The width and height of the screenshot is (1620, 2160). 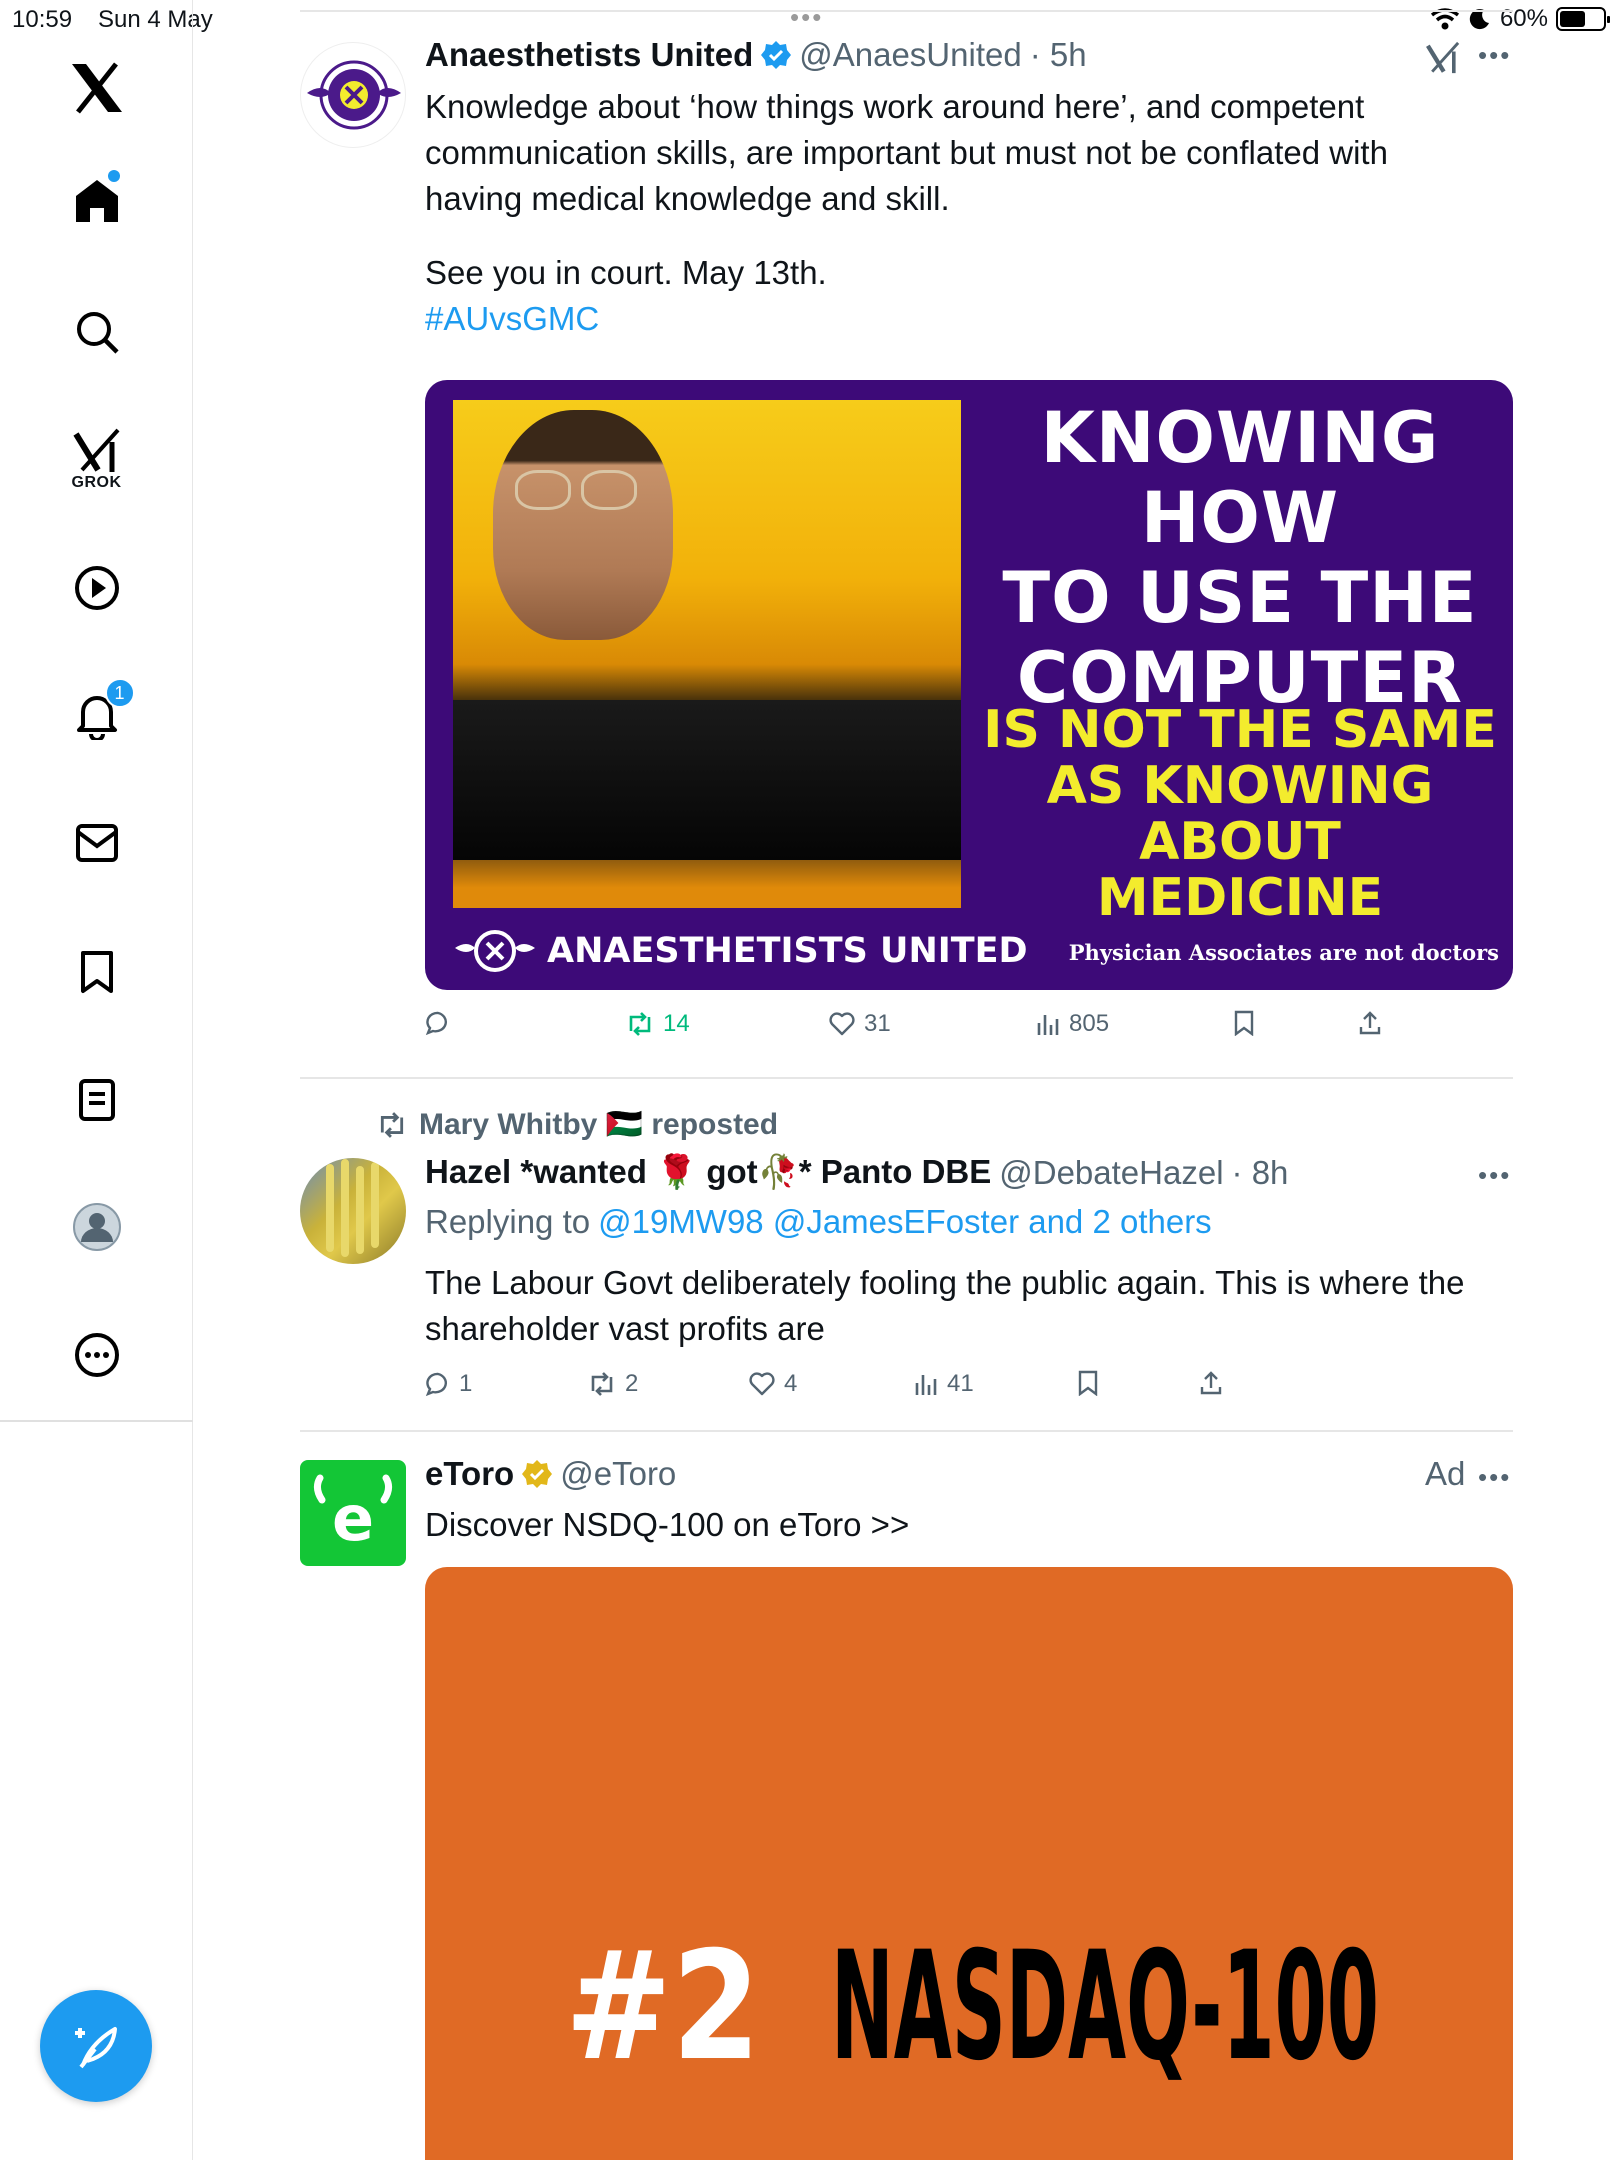 I want to click on reply-count: 1, so click(x=466, y=1383).